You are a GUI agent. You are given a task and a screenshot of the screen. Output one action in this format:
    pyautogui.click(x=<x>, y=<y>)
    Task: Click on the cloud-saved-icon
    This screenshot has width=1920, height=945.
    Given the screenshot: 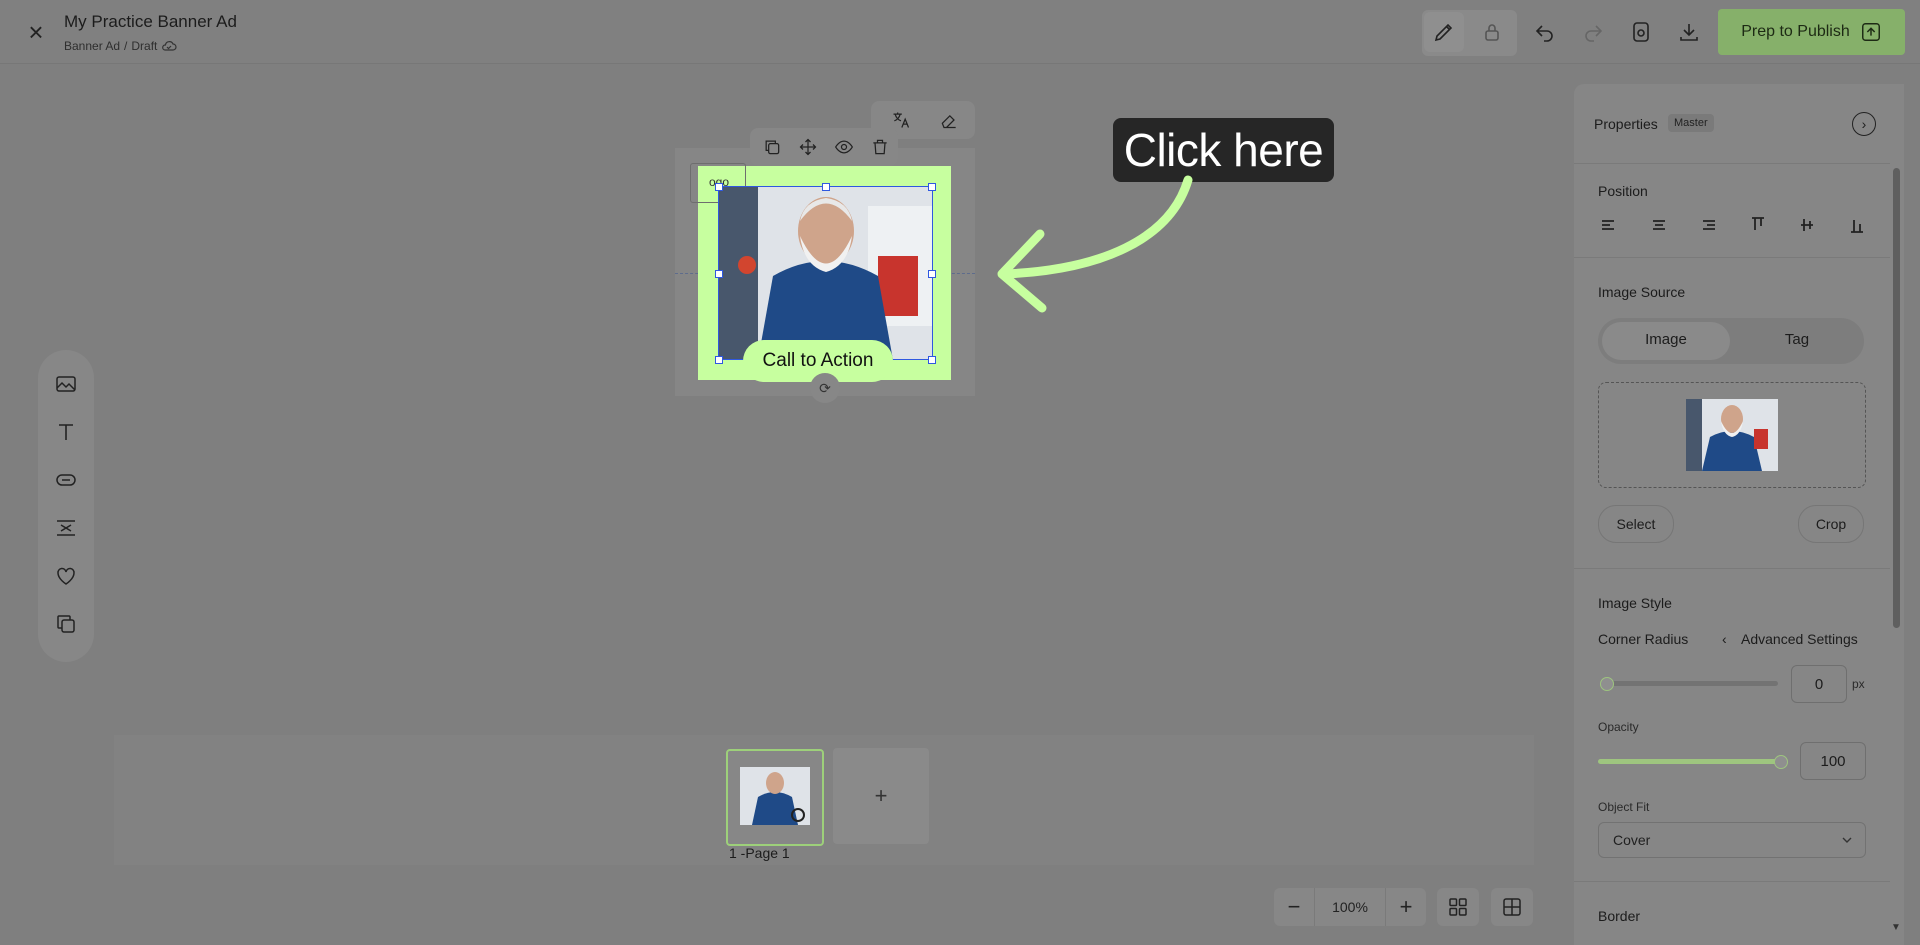 What is the action you would take?
    pyautogui.click(x=169, y=46)
    